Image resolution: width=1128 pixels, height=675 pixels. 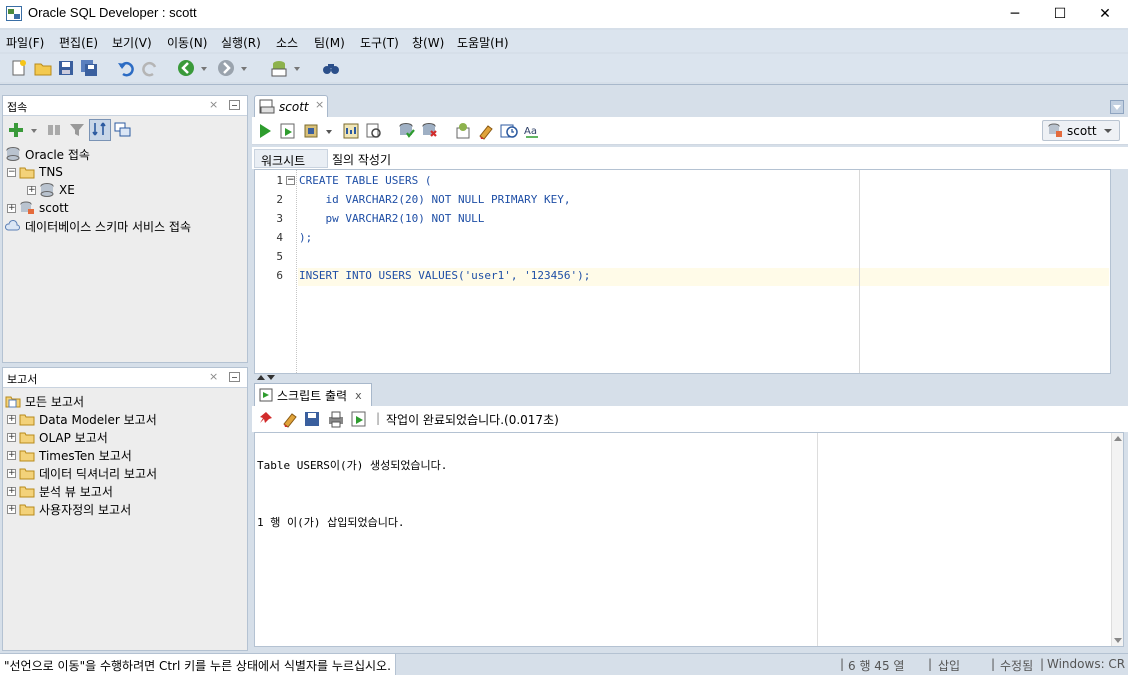 I want to click on menu-help: 도움말(H), so click(x=483, y=42).